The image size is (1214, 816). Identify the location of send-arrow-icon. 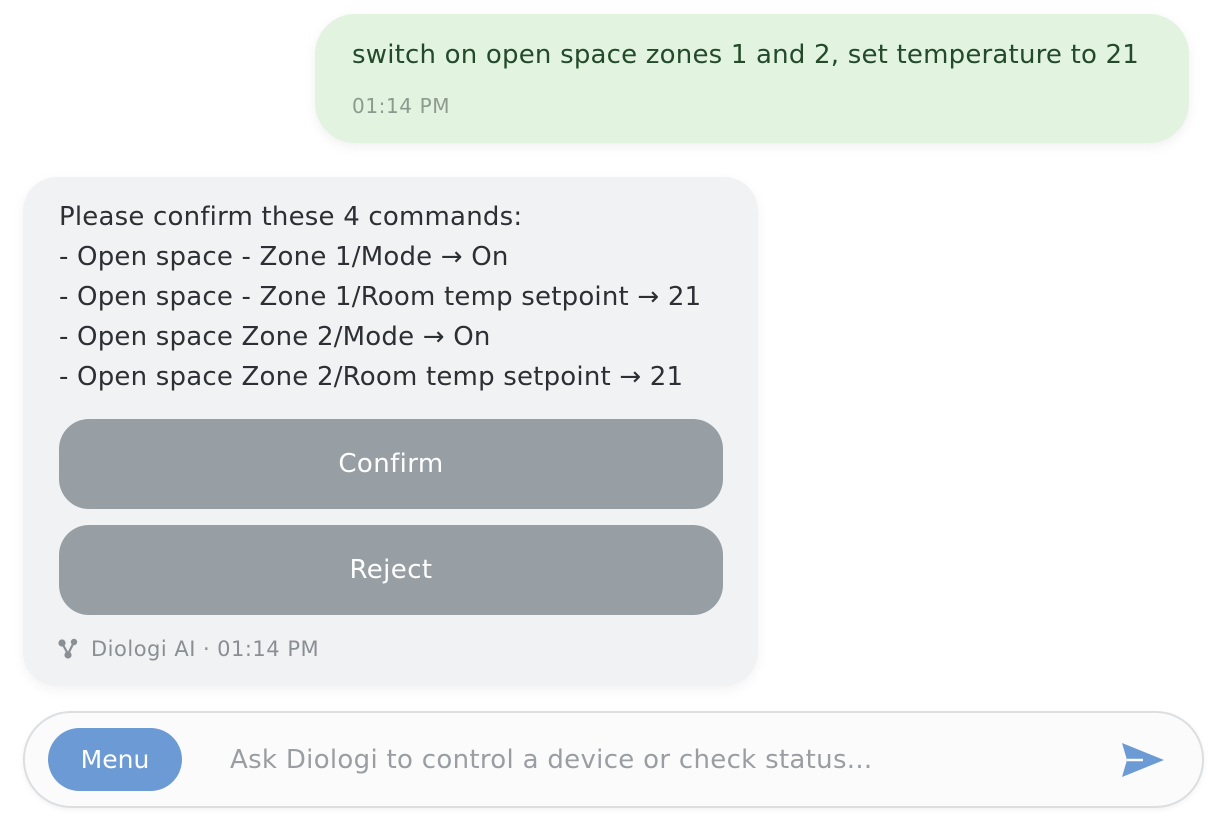
(1143, 759).